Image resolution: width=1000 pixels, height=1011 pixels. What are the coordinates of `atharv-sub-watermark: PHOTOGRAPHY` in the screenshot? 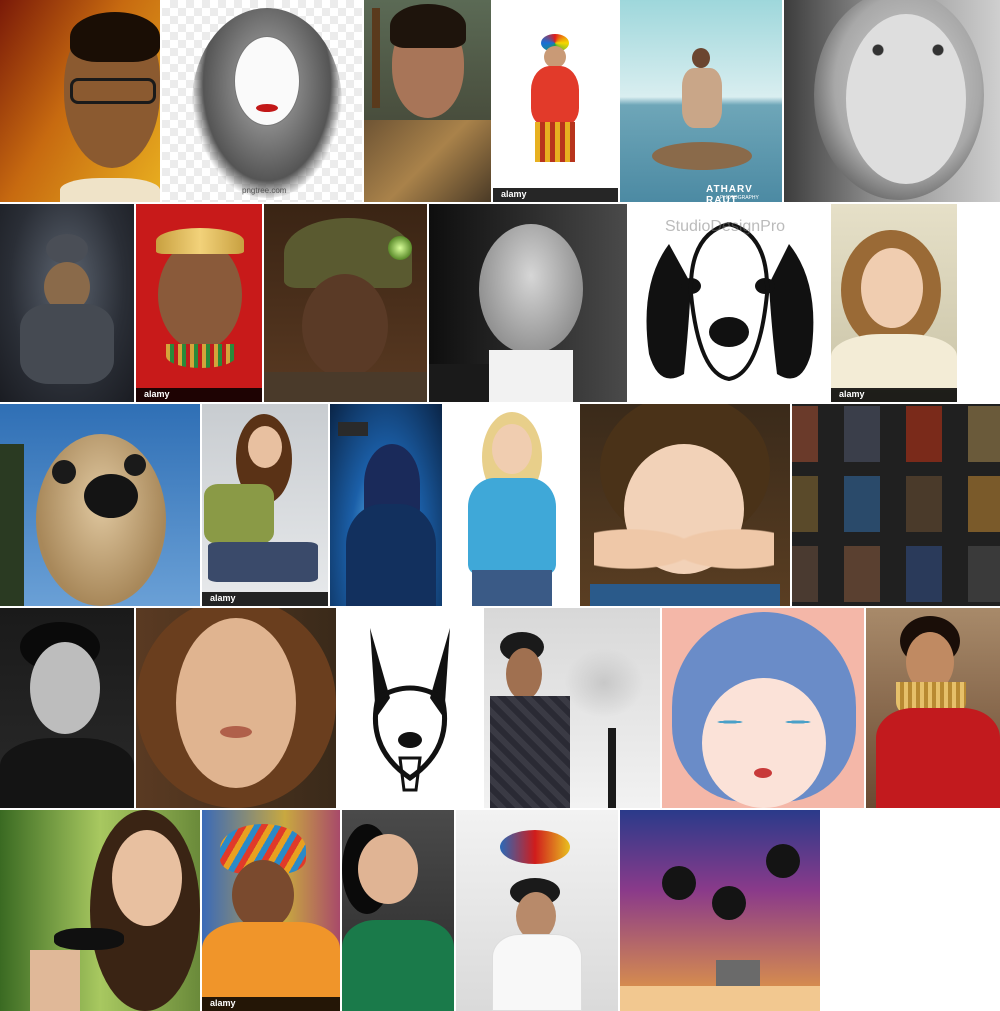 It's located at (739, 198).